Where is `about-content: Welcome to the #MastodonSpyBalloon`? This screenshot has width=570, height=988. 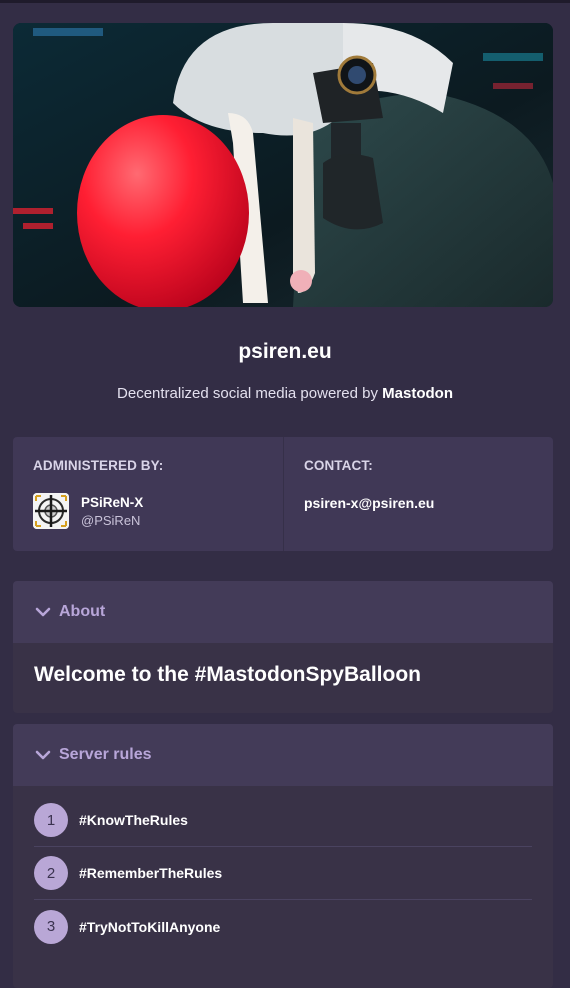
about-content: Welcome to the #MastodonSpyBalloon is located at coordinates (283, 678).